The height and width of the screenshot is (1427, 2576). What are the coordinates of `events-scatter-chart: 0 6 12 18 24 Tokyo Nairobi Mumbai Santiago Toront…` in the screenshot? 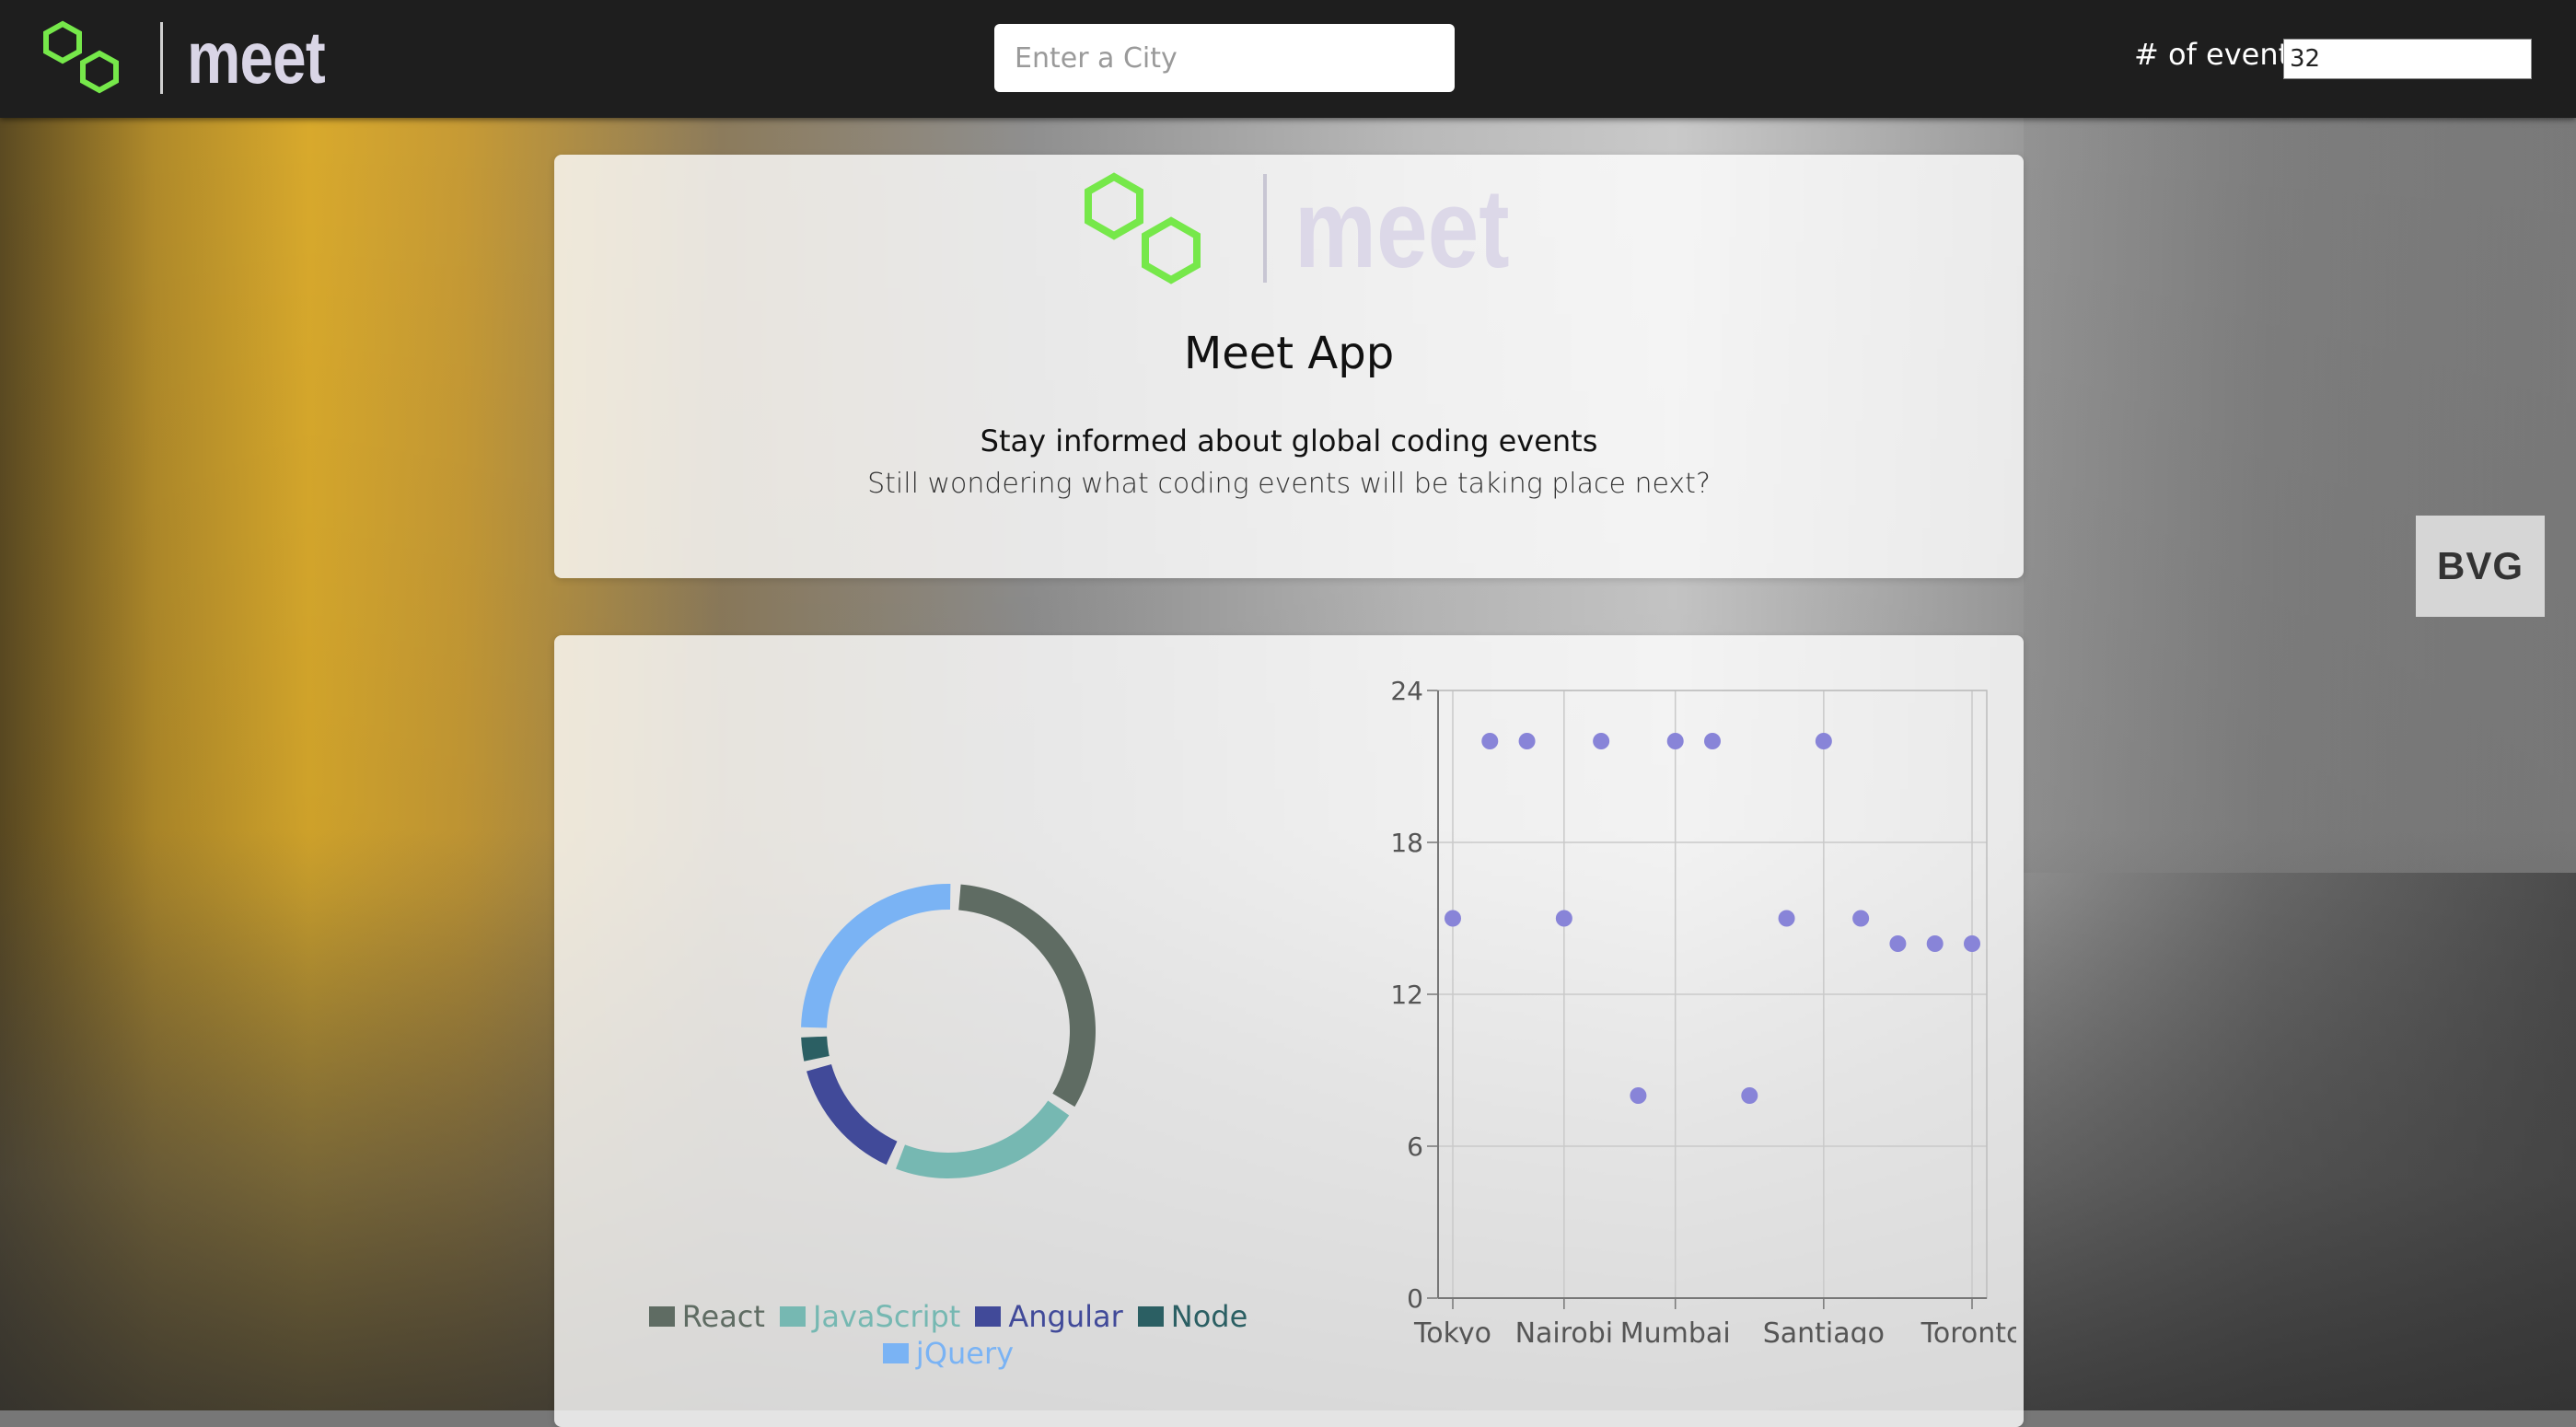 It's located at (1703, 1010).